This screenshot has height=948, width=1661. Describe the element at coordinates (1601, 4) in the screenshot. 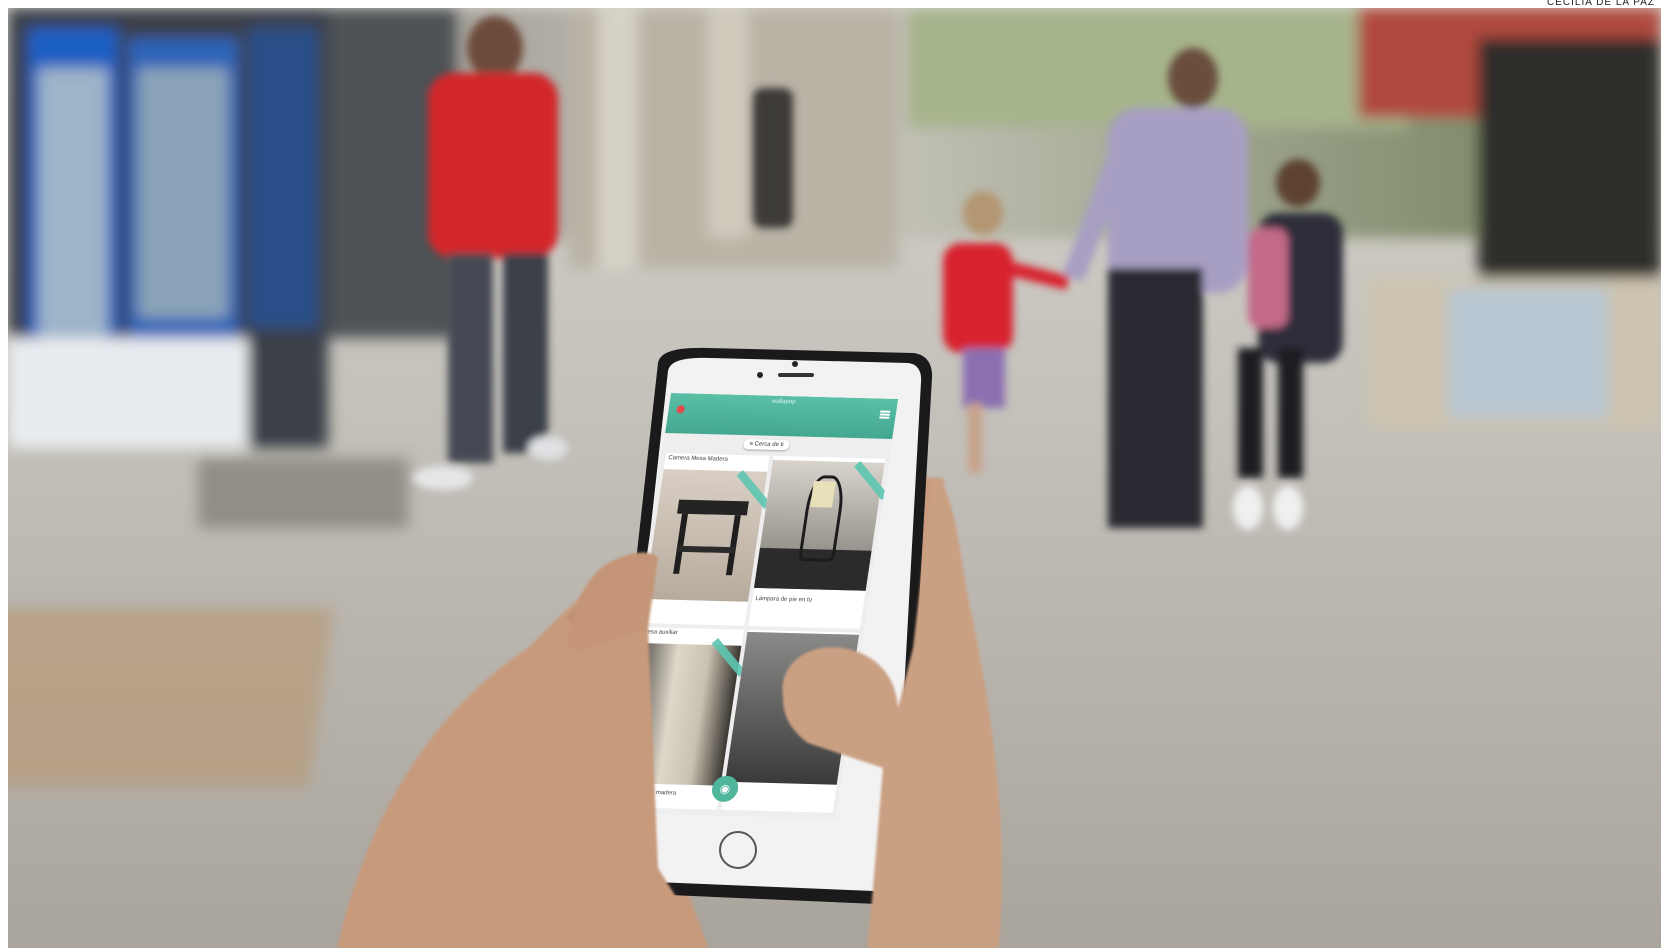

I see `photo-credit: CECILIA DE LA PAZ` at that location.